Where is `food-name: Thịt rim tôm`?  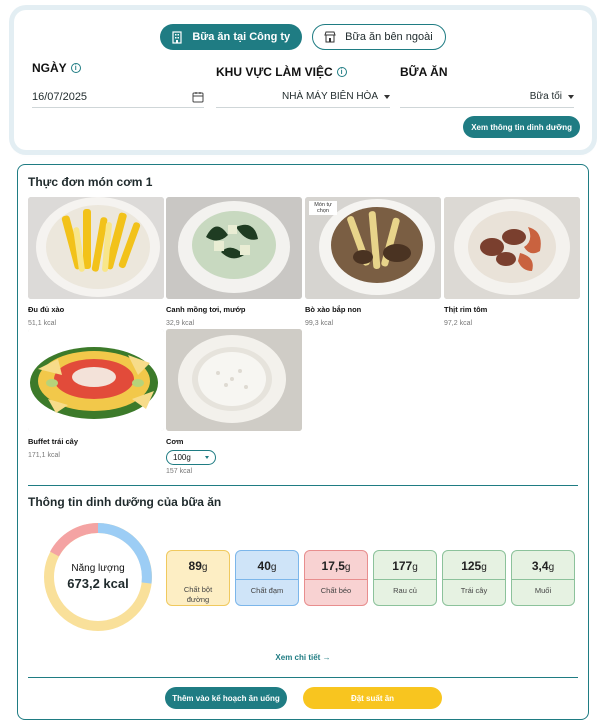 food-name: Thịt rim tôm is located at coordinates (466, 309).